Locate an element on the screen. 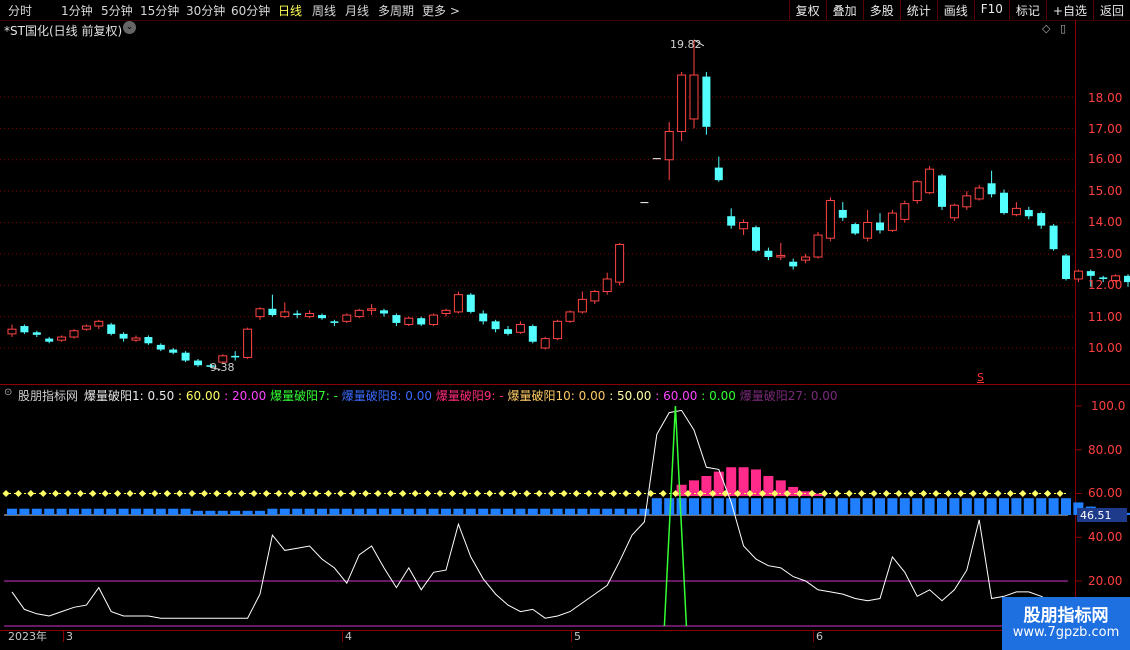  ind-tick-80: 80.00 is located at coordinates (1105, 450).